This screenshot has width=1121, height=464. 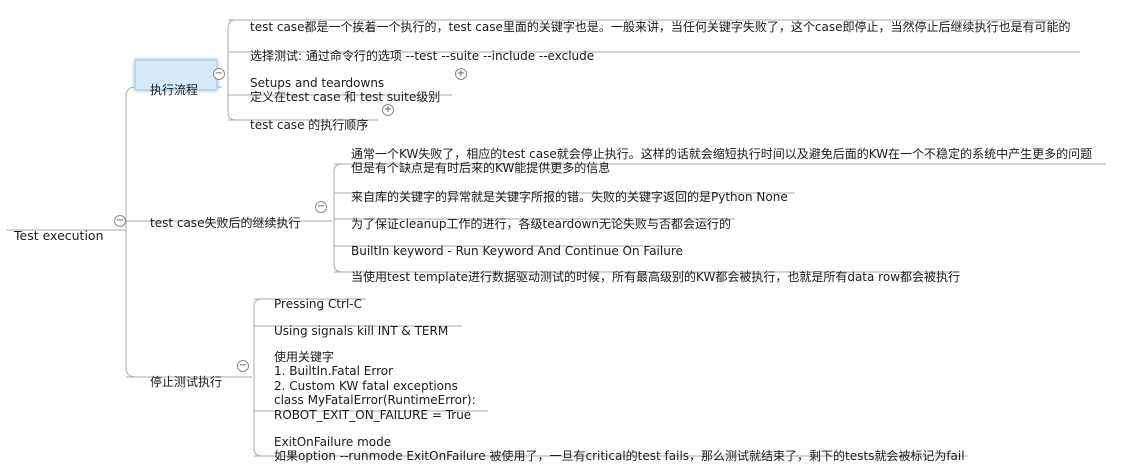 What do you see at coordinates (59, 235) in the screenshot?
I see `root-topic-label: Test execution` at bounding box center [59, 235].